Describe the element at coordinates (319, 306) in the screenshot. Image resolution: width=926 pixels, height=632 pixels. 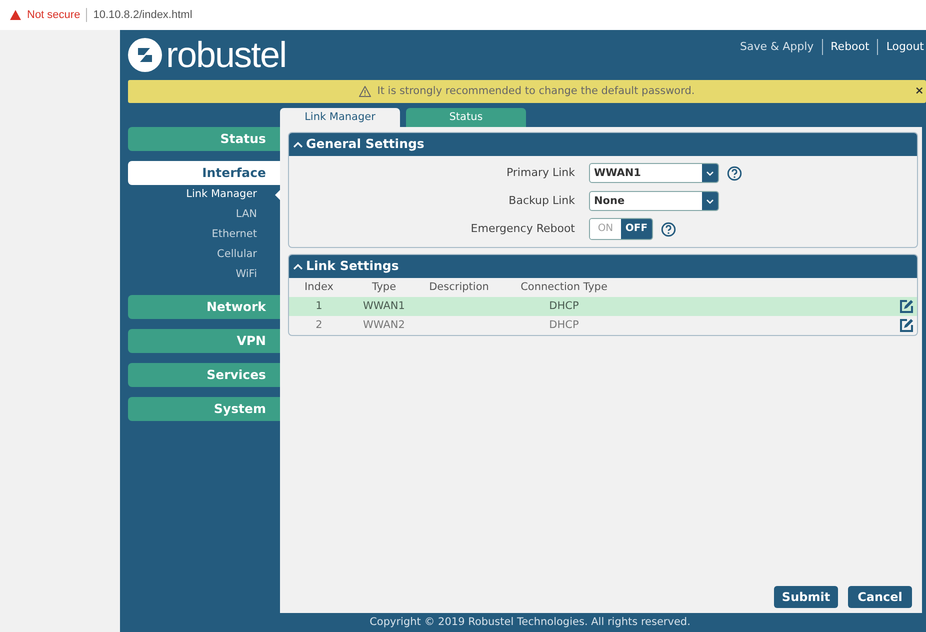
I see `table-cell-text: 1` at that location.